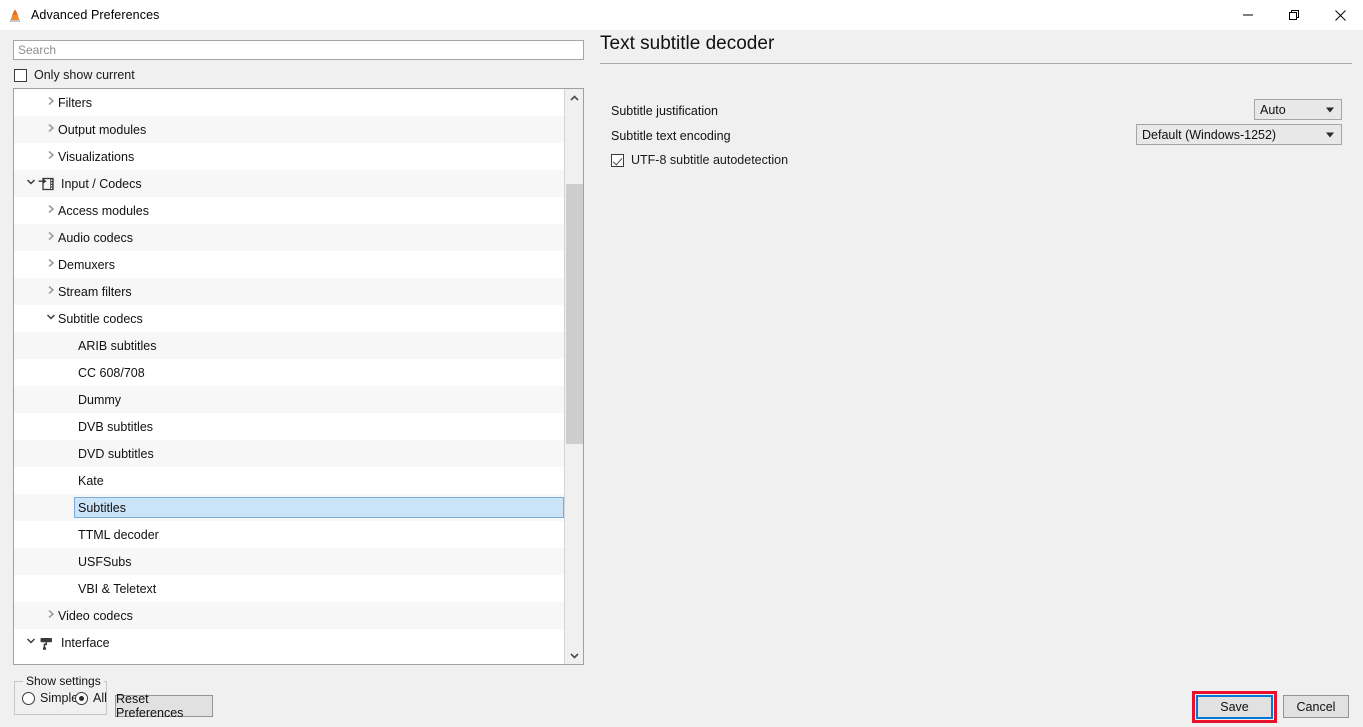 This screenshot has width=1363, height=727. Describe the element at coordinates (86, 264) in the screenshot. I see `tree-item-label: Demuxers` at that location.